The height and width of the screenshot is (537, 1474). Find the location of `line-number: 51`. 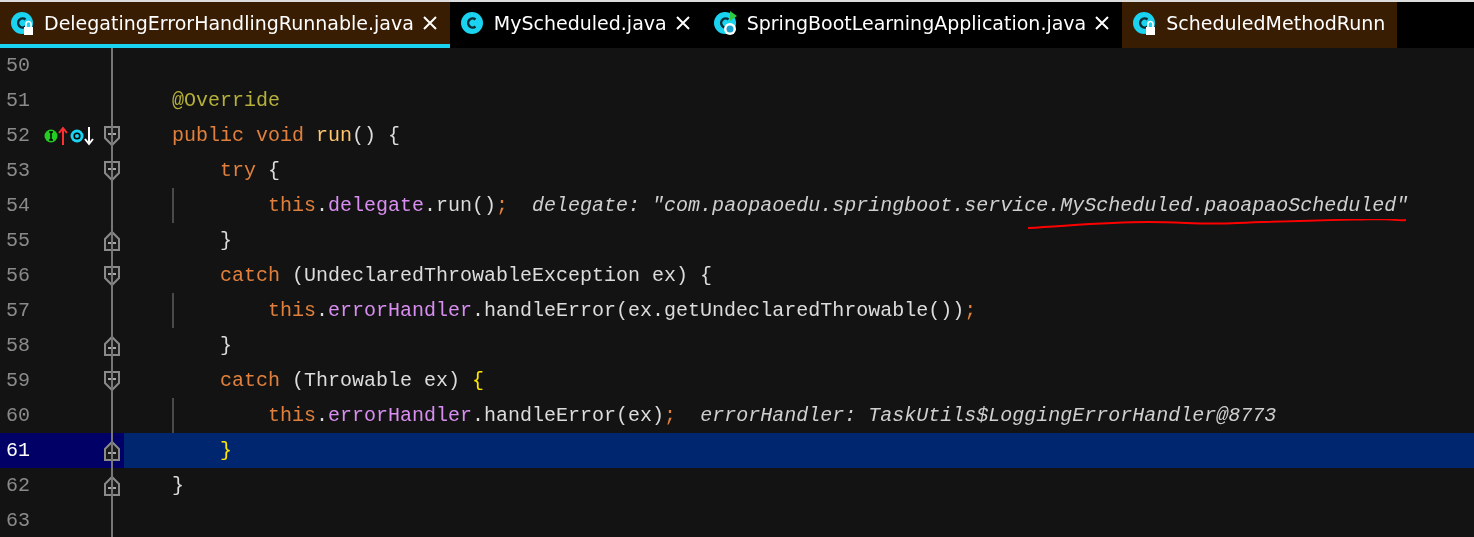

line-number: 51 is located at coordinates (18, 100).